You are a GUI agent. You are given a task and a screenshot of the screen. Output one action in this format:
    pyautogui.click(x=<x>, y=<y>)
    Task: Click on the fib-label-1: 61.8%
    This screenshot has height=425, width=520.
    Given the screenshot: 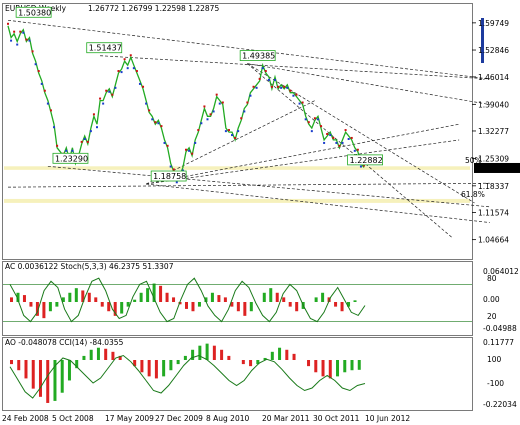 What is the action you would take?
    pyautogui.click(x=473, y=194)
    